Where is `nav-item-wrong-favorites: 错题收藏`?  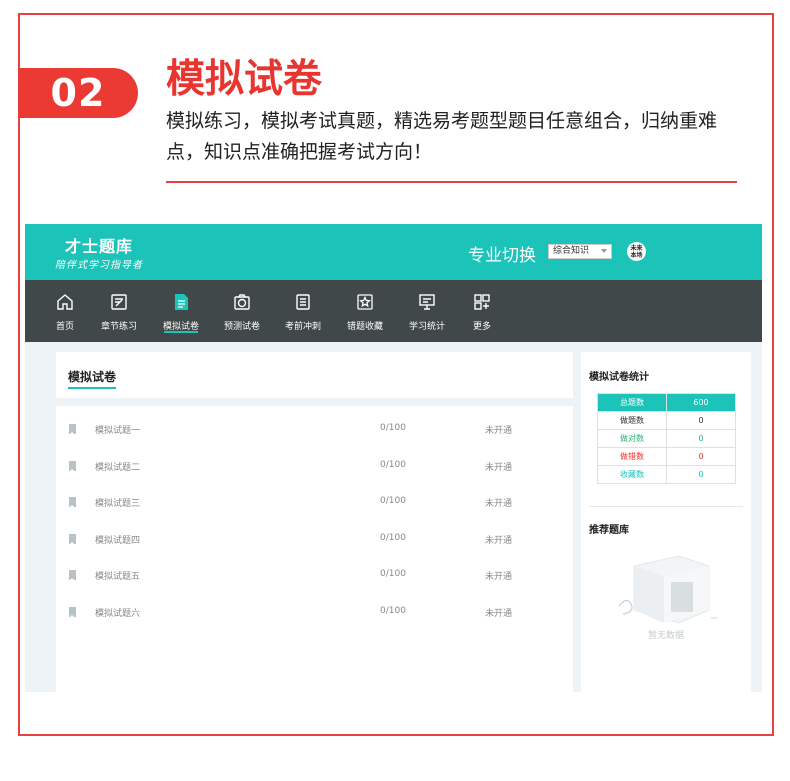
nav-item-wrong-favorites: 错题收藏 is located at coordinates (365, 311).